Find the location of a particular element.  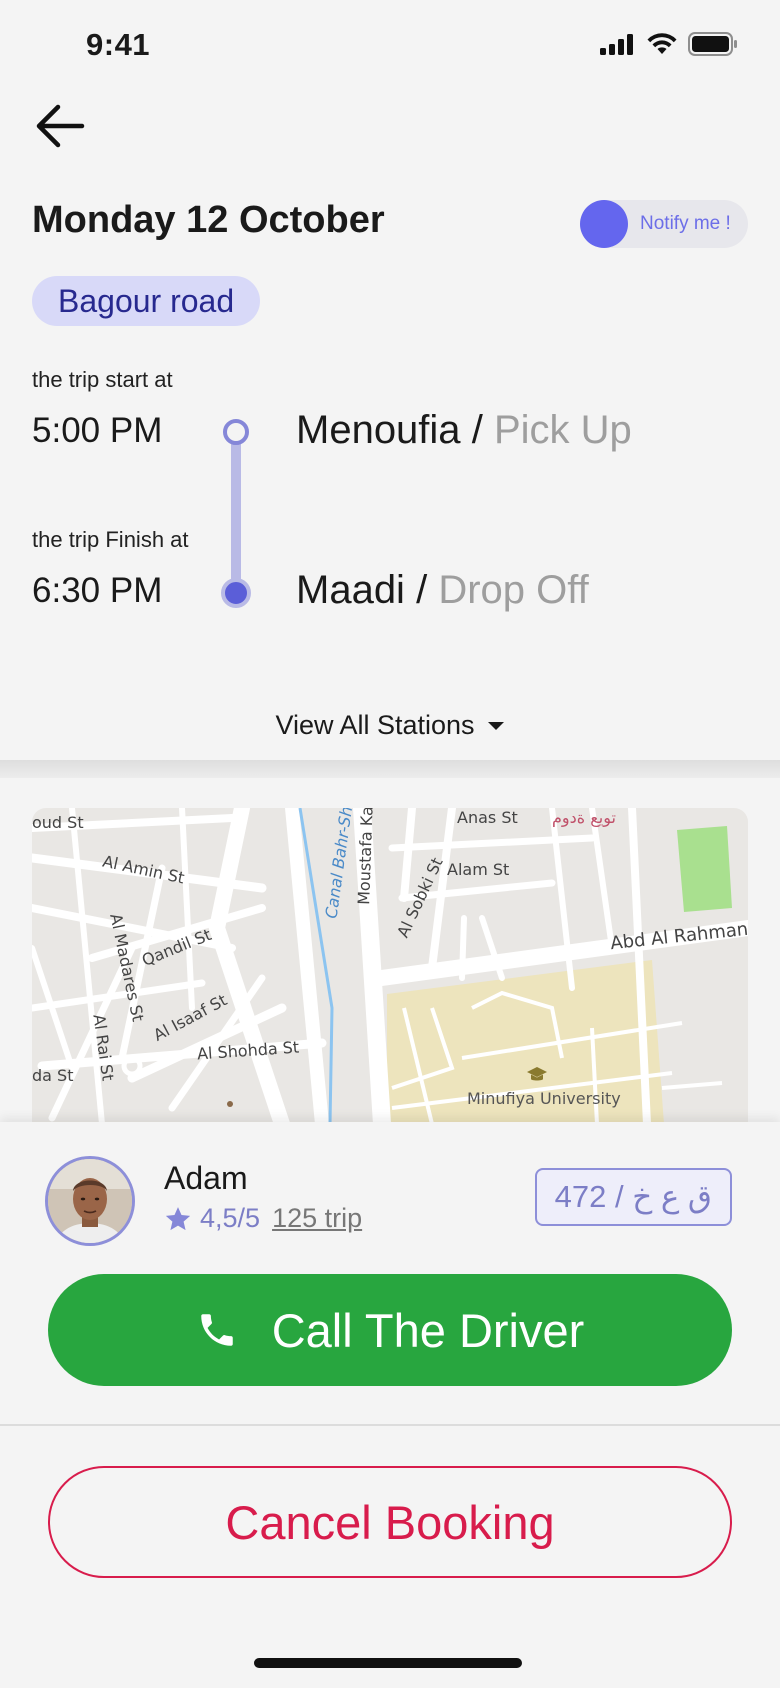

arrow-left-icon is located at coordinates (60, 126).